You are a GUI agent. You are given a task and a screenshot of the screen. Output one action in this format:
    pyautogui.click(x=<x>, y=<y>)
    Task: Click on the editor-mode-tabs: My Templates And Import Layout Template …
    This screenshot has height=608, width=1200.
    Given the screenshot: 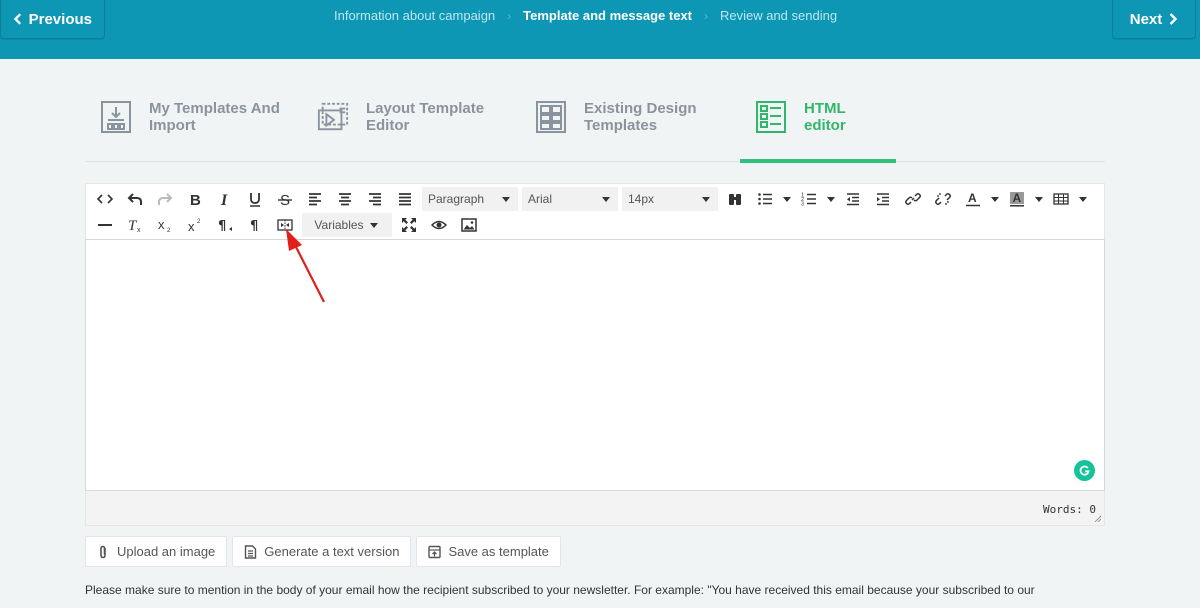 What is the action you would take?
    pyautogui.click(x=595, y=123)
    